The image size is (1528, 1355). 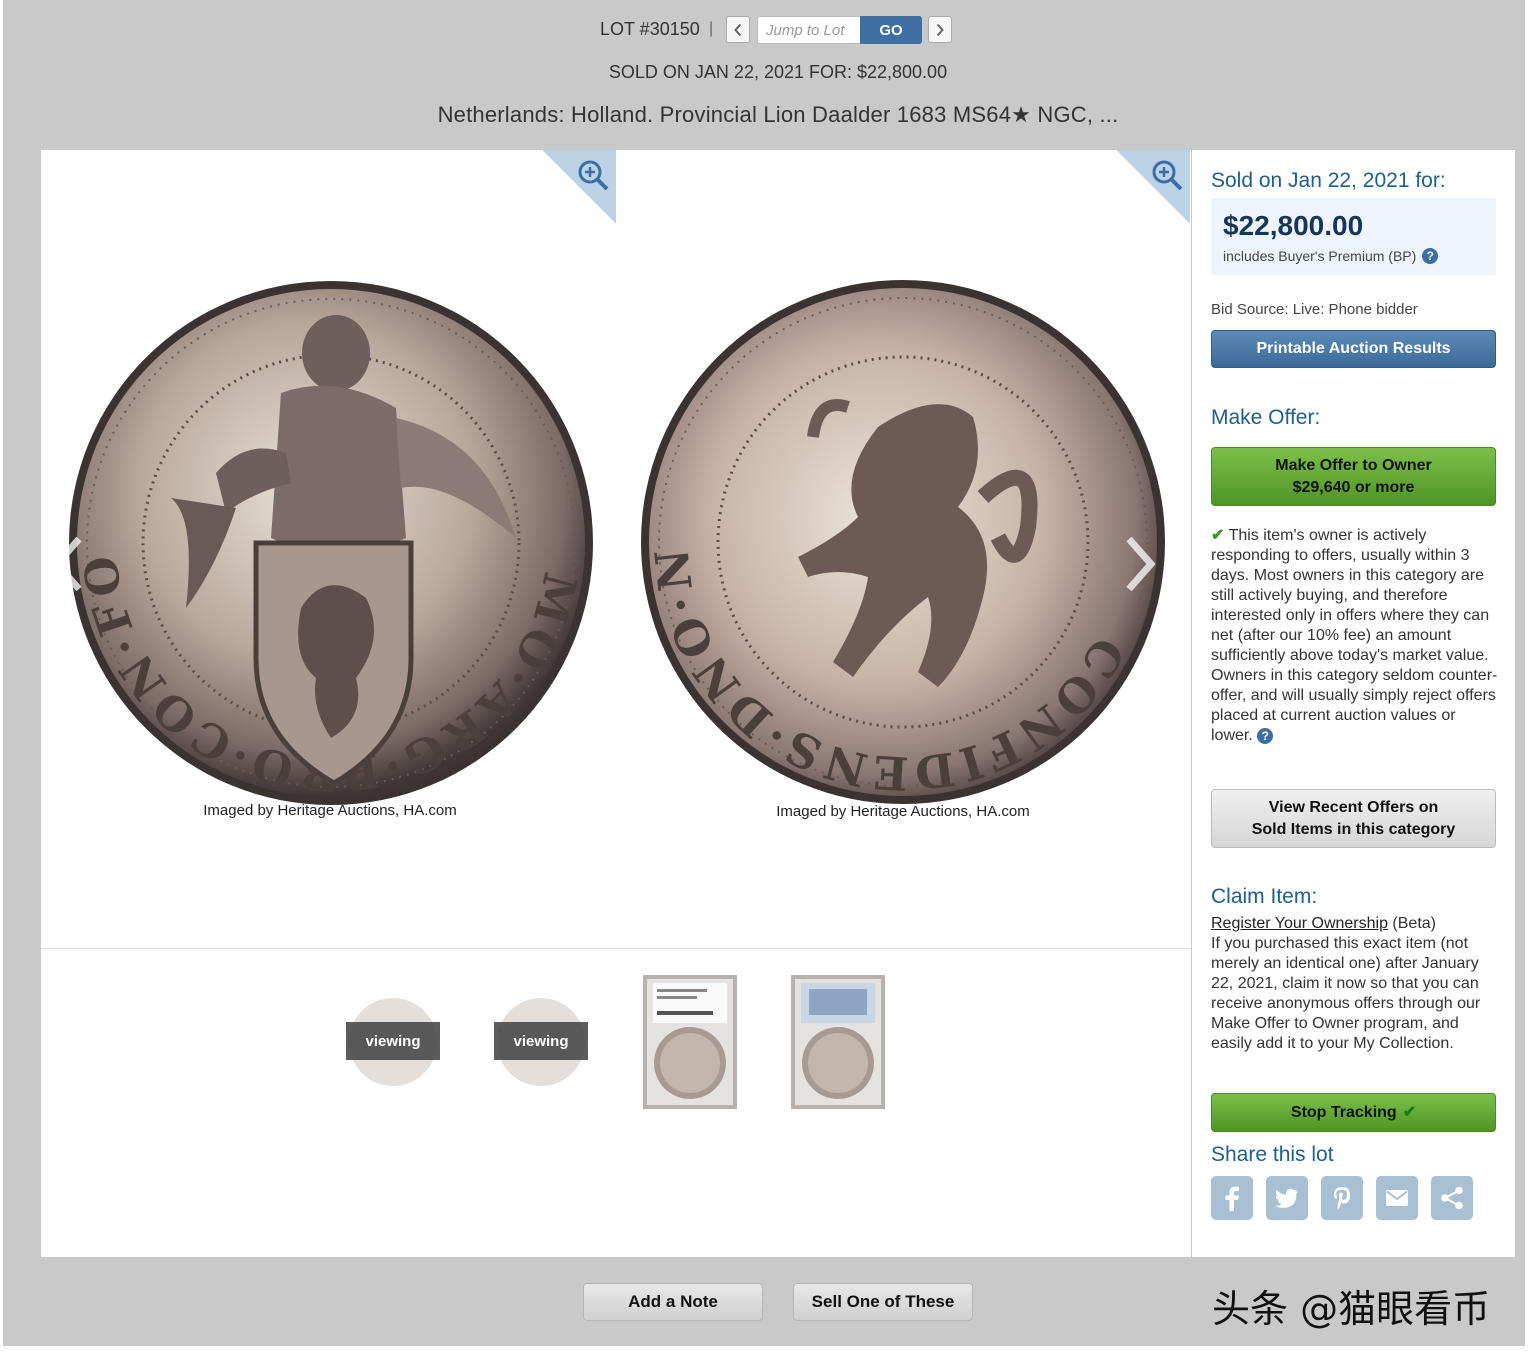 I want to click on thumbnail-reverse: viewing, so click(x=541, y=1042).